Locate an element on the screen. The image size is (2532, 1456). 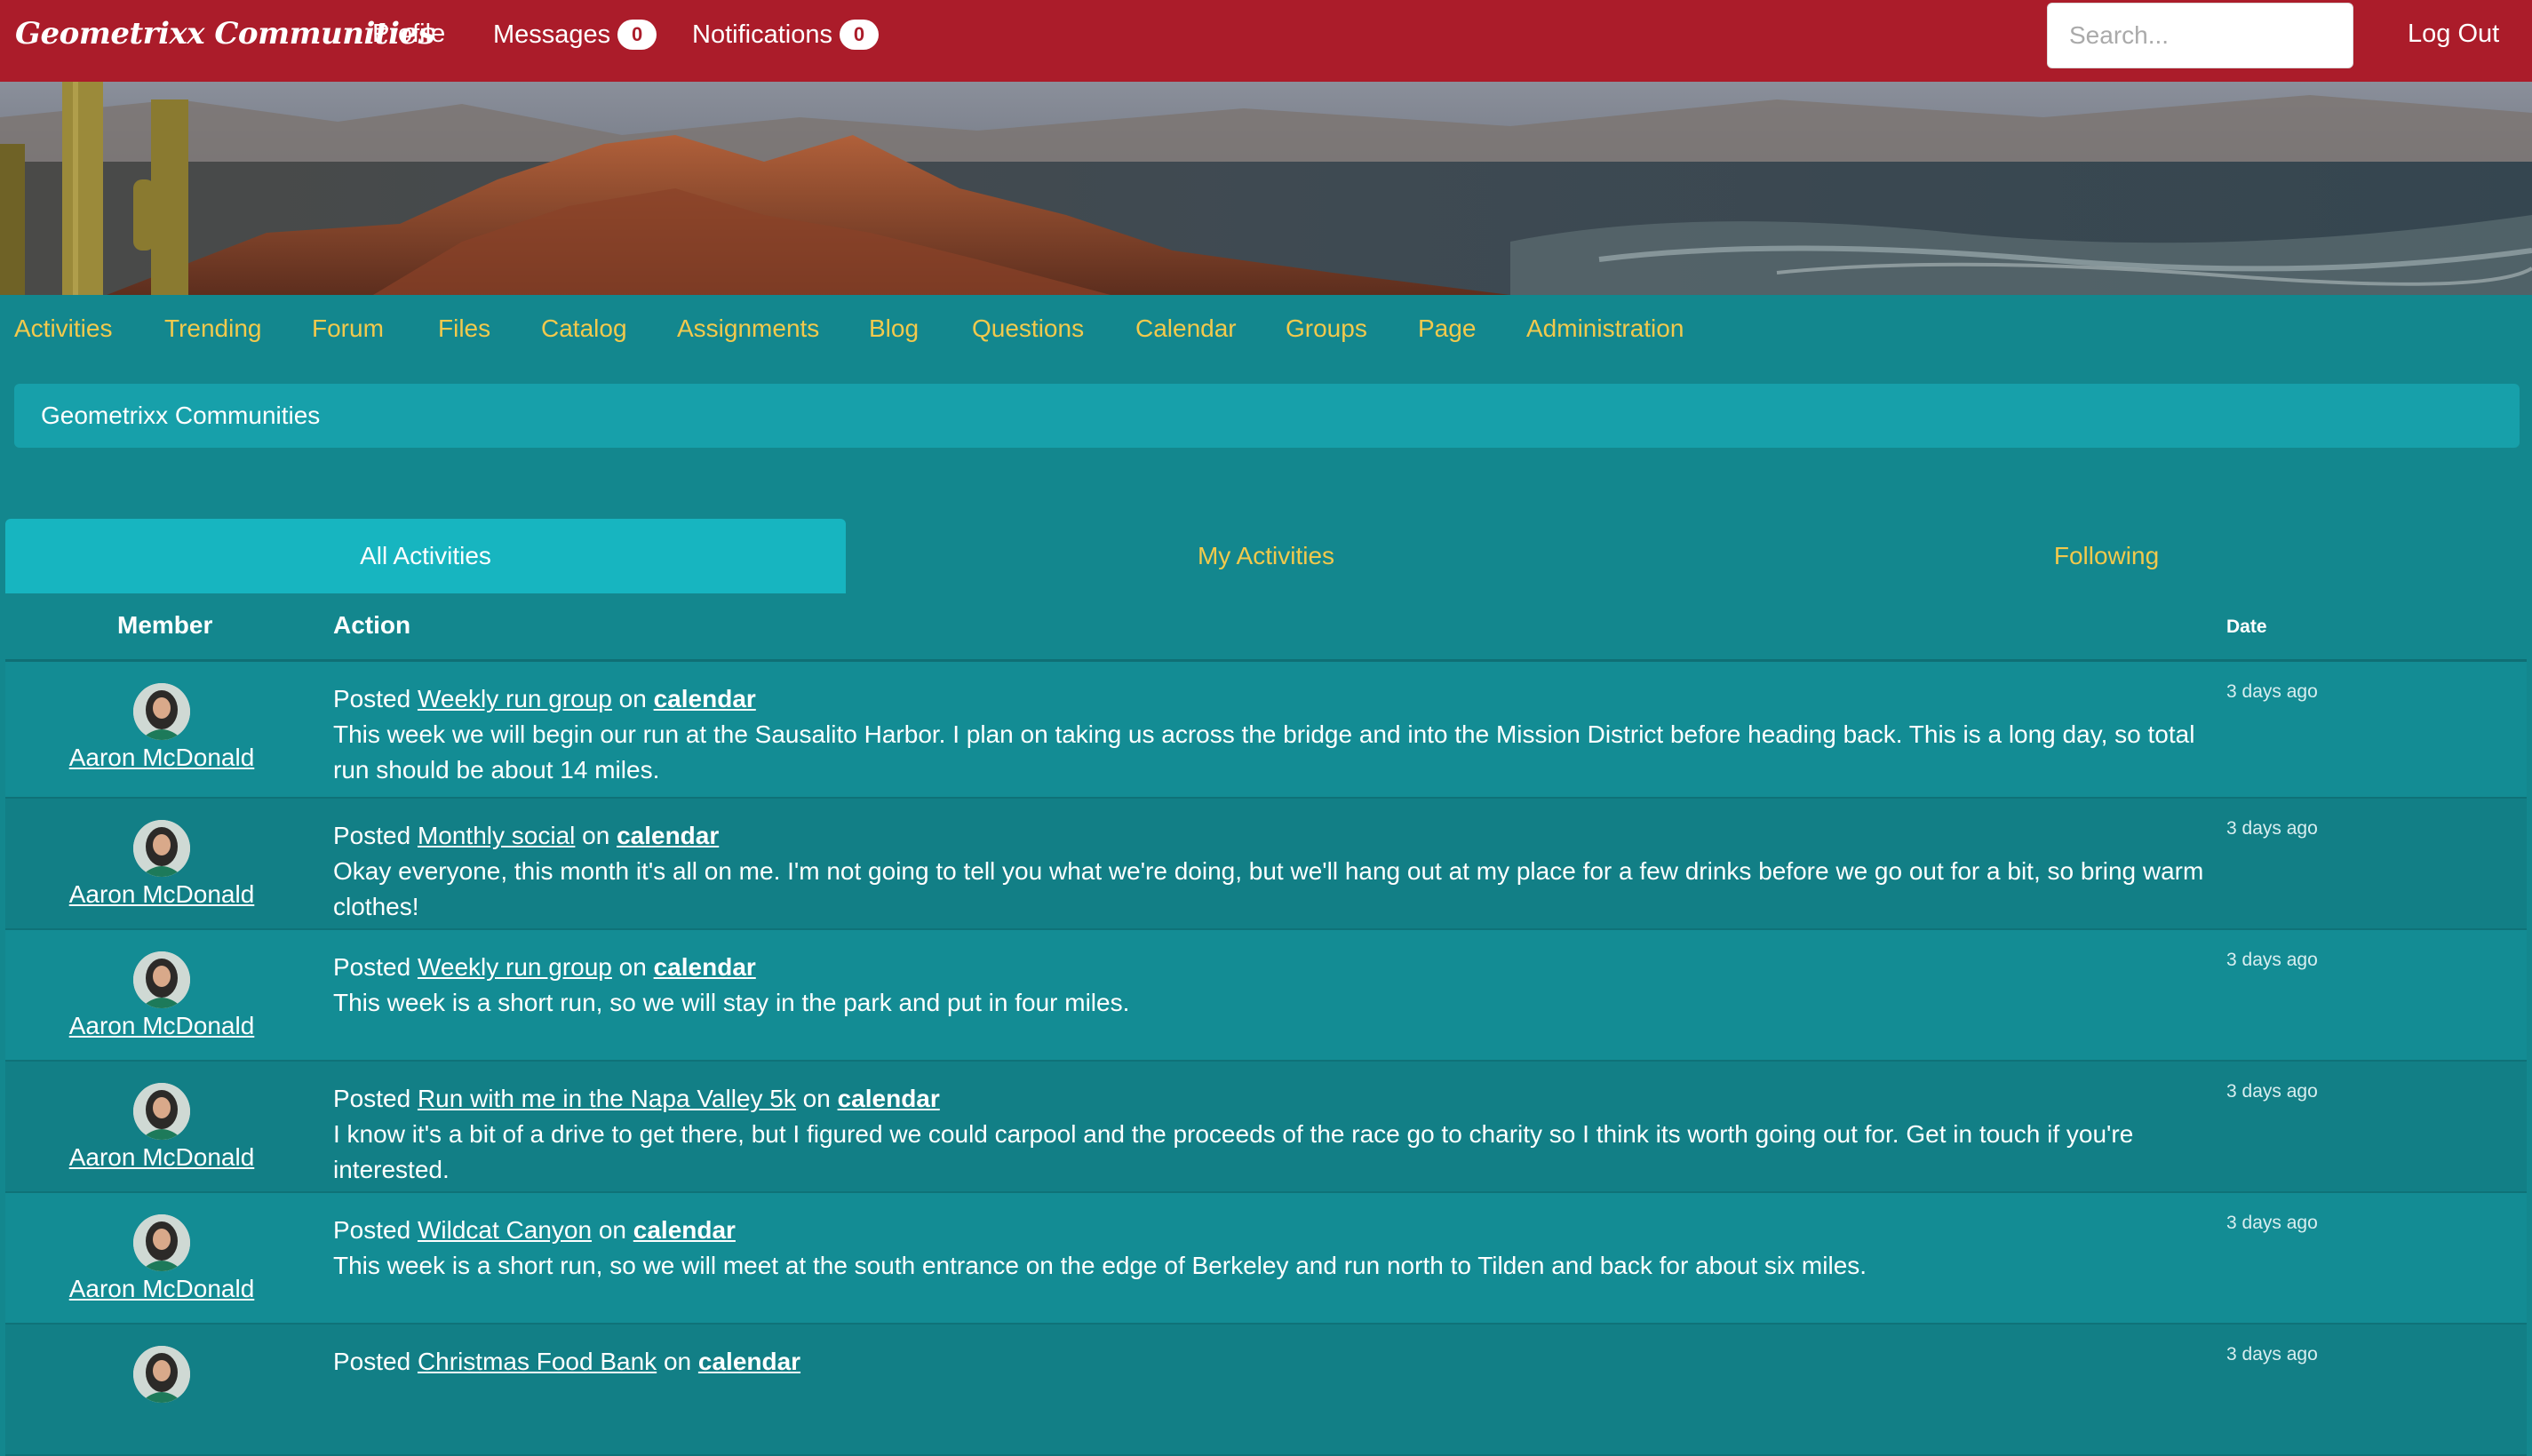
column-header-member: Member is located at coordinates (165, 625).